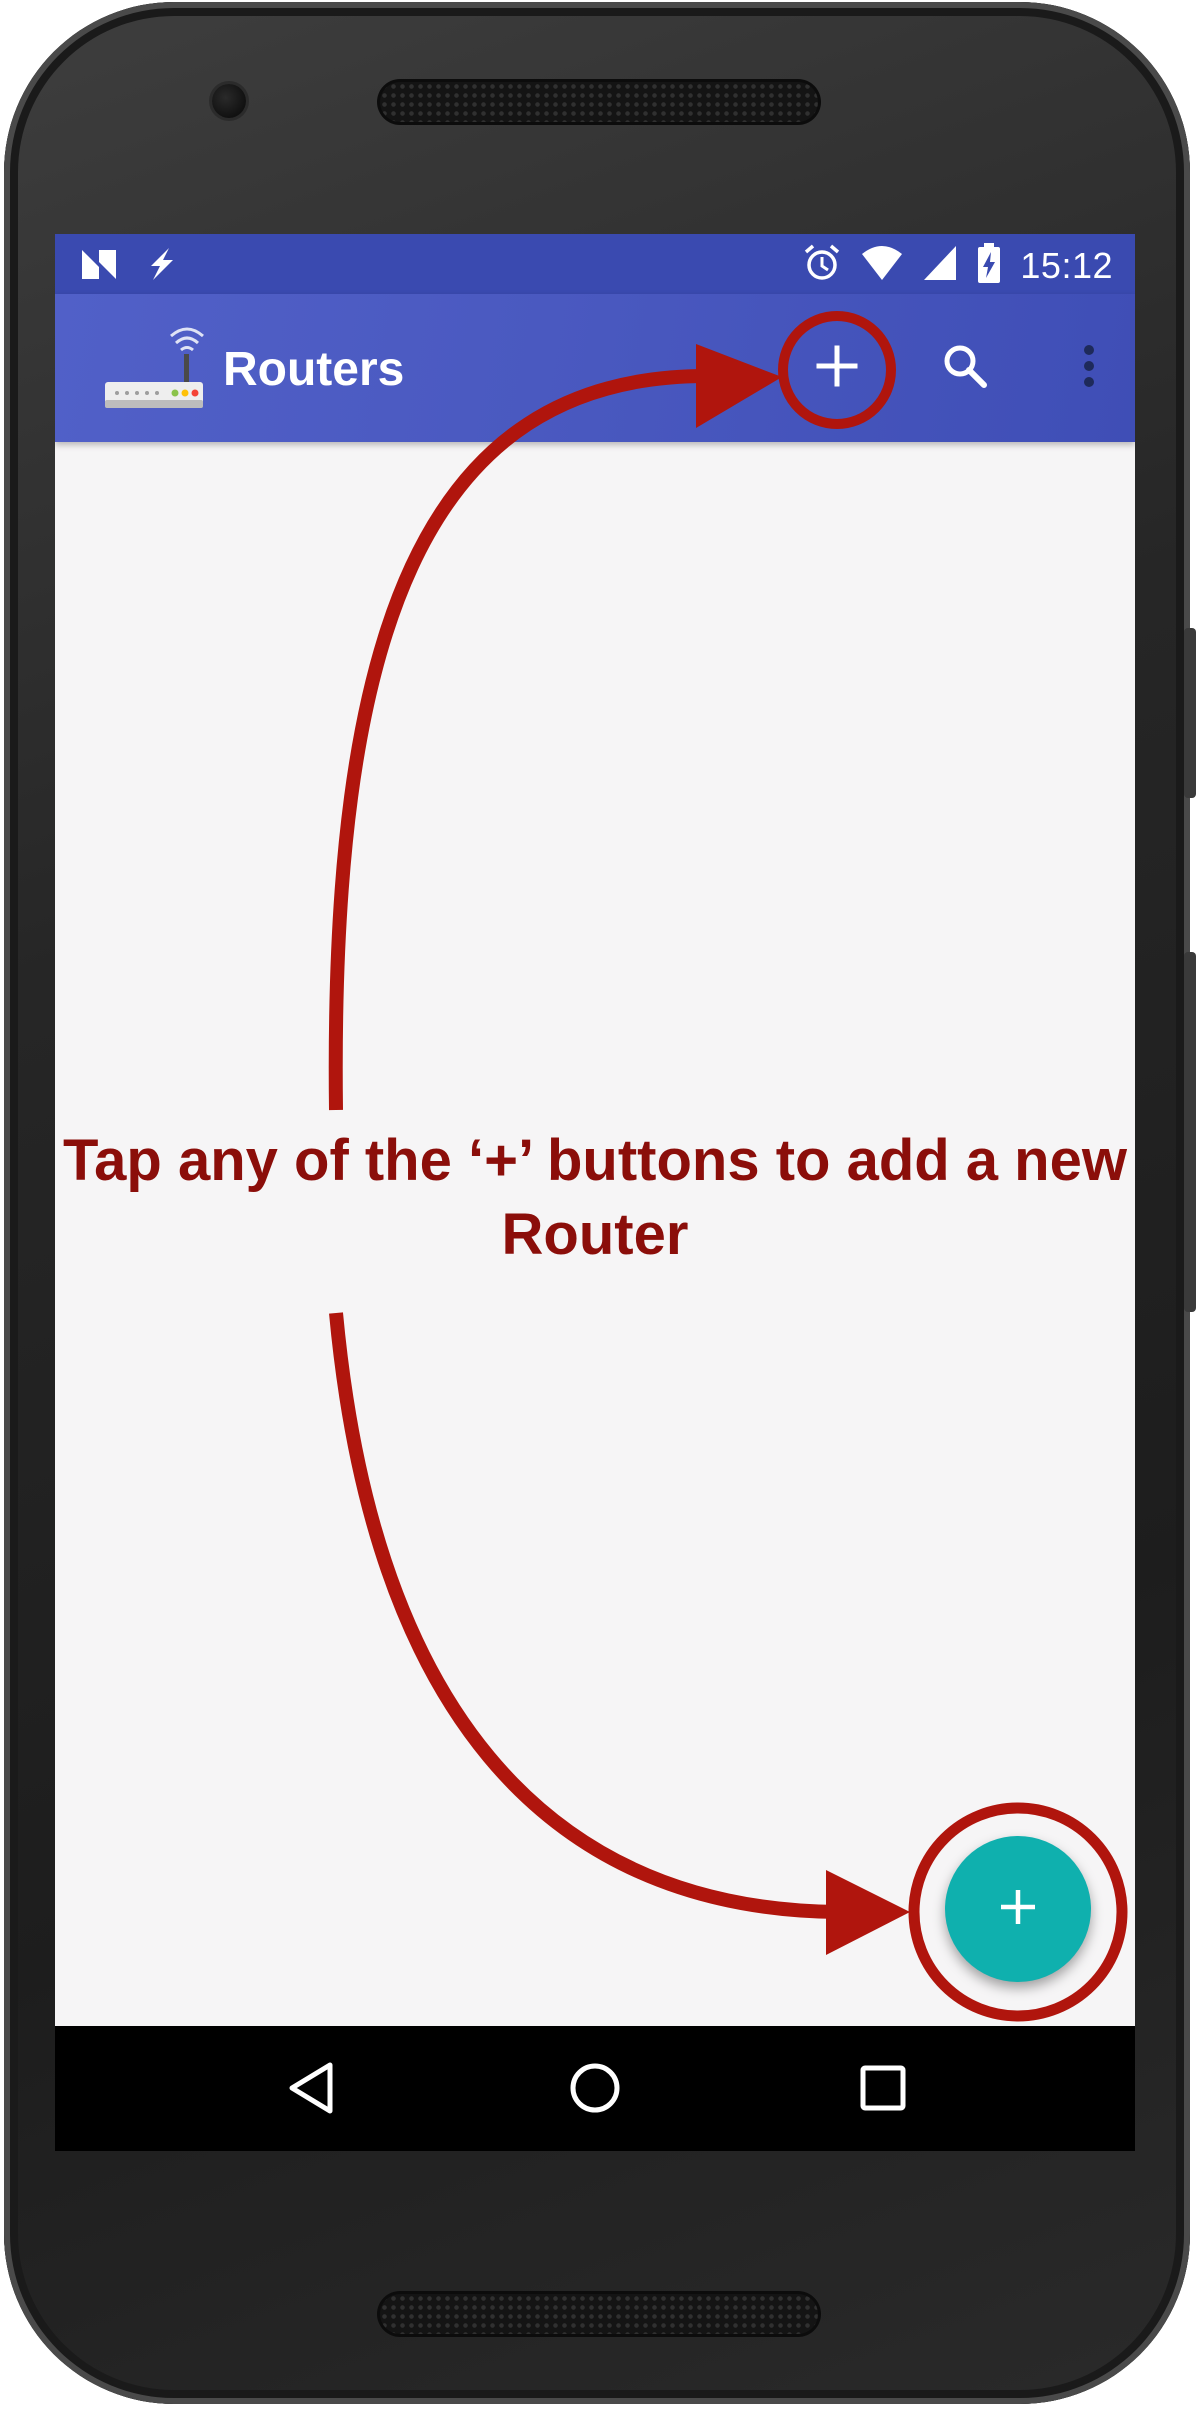 This screenshot has width=1198, height=2409. I want to click on more-vert-icon, so click(1089, 368).